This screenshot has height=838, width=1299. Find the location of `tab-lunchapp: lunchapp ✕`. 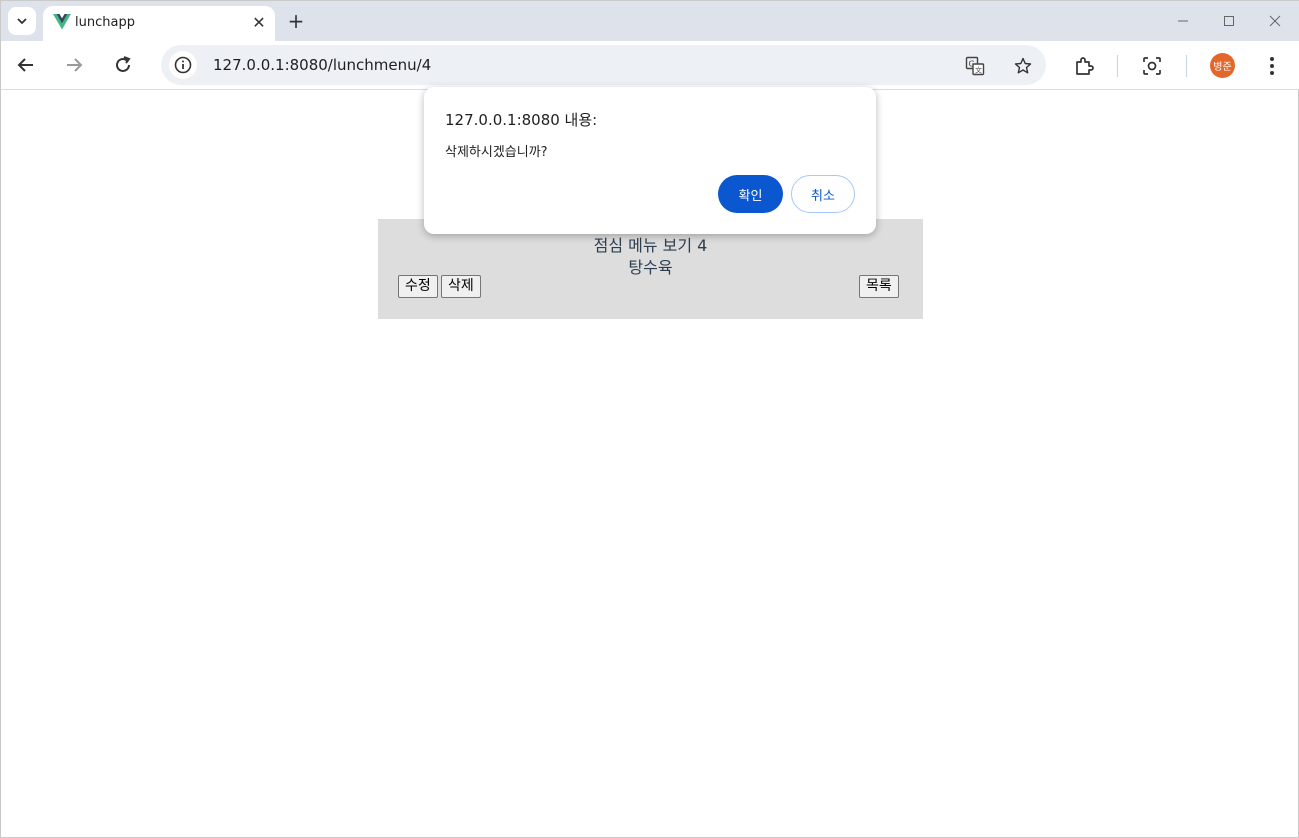

tab-lunchapp: lunchapp ✕ is located at coordinates (159, 23).